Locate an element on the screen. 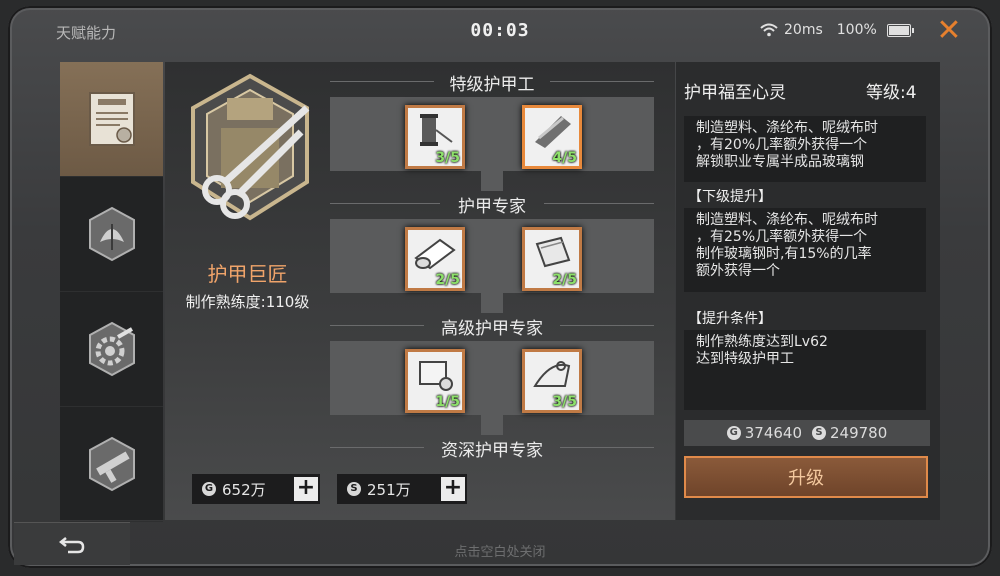 Image resolution: width=1000 pixels, height=576 pixels. gear-tools-icon is located at coordinates (111, 349).